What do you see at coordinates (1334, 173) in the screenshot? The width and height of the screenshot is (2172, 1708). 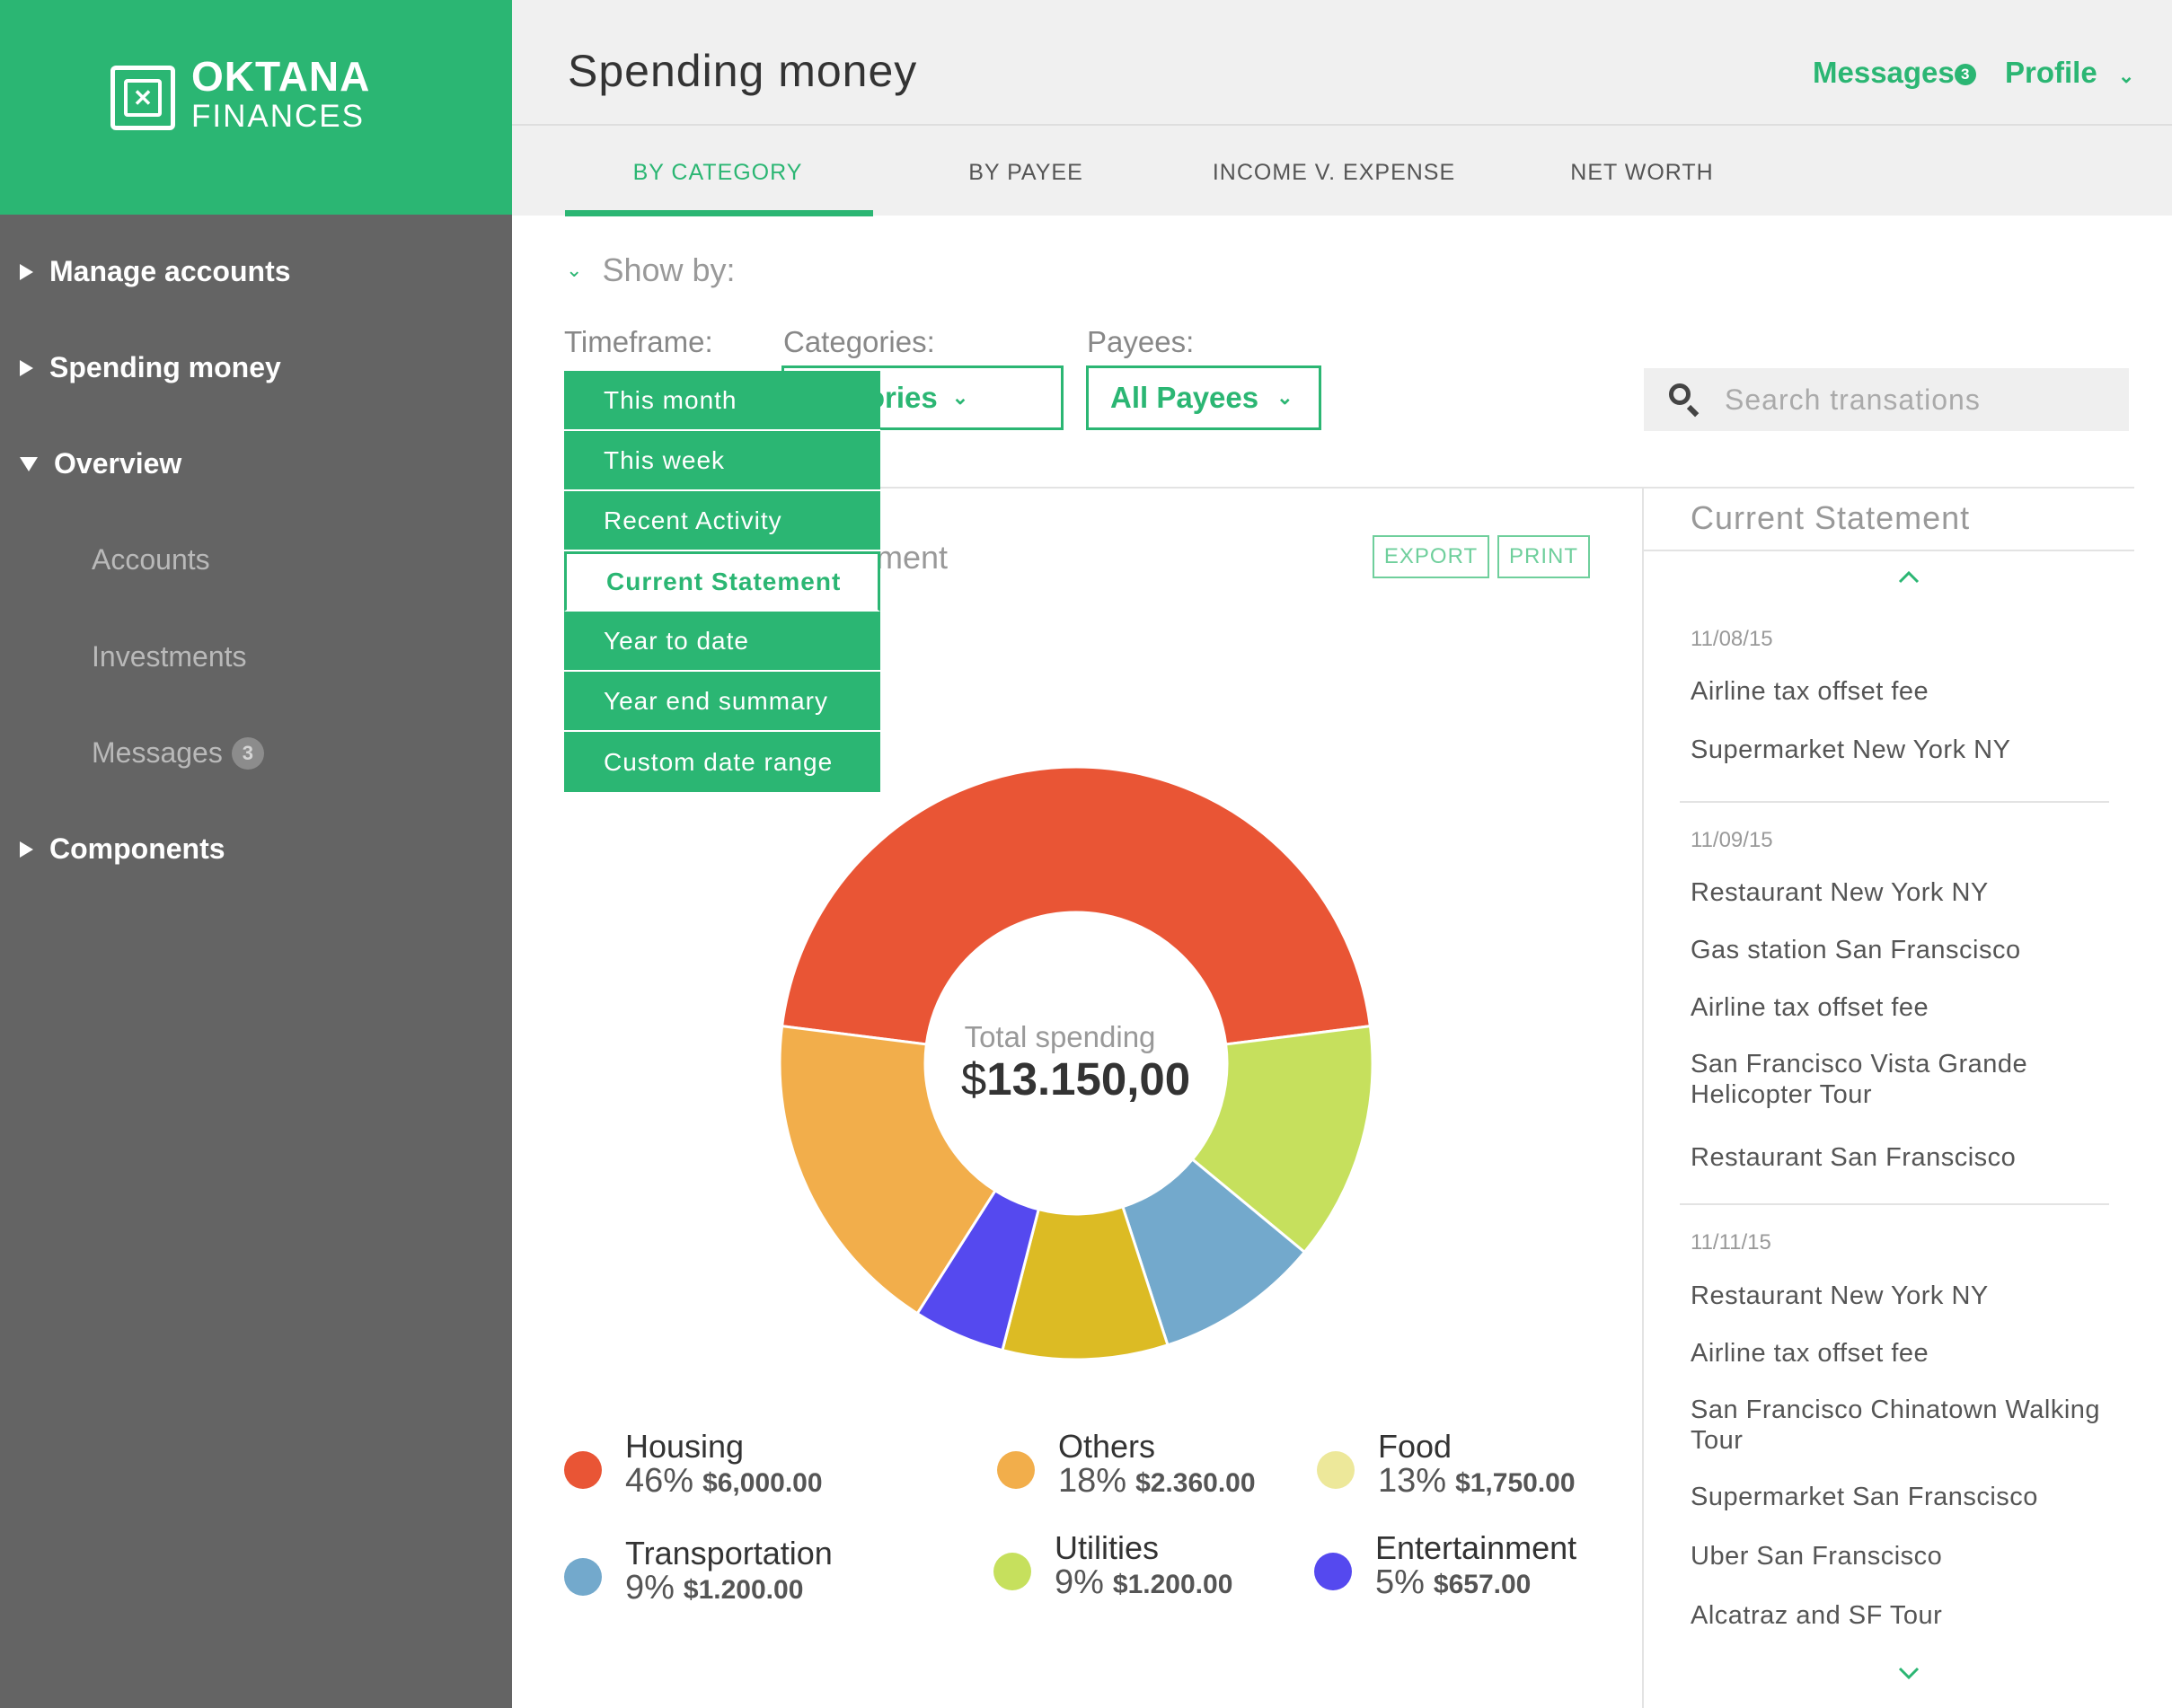 I see `tab-income-expense: INCOME V. EXPENSE` at bounding box center [1334, 173].